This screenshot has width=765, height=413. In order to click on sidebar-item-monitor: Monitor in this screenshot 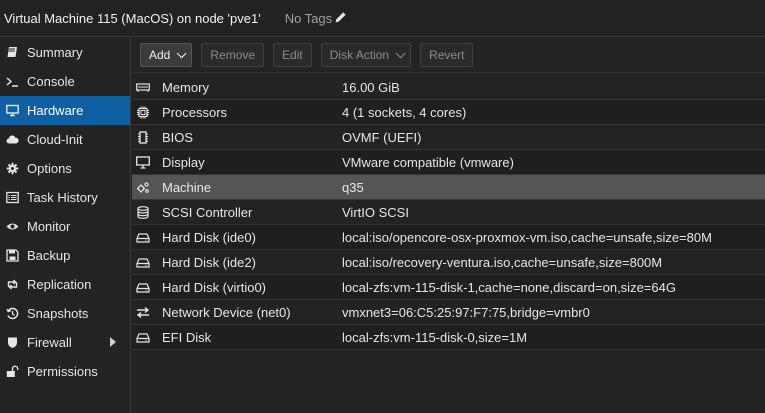, I will do `click(65, 226)`.